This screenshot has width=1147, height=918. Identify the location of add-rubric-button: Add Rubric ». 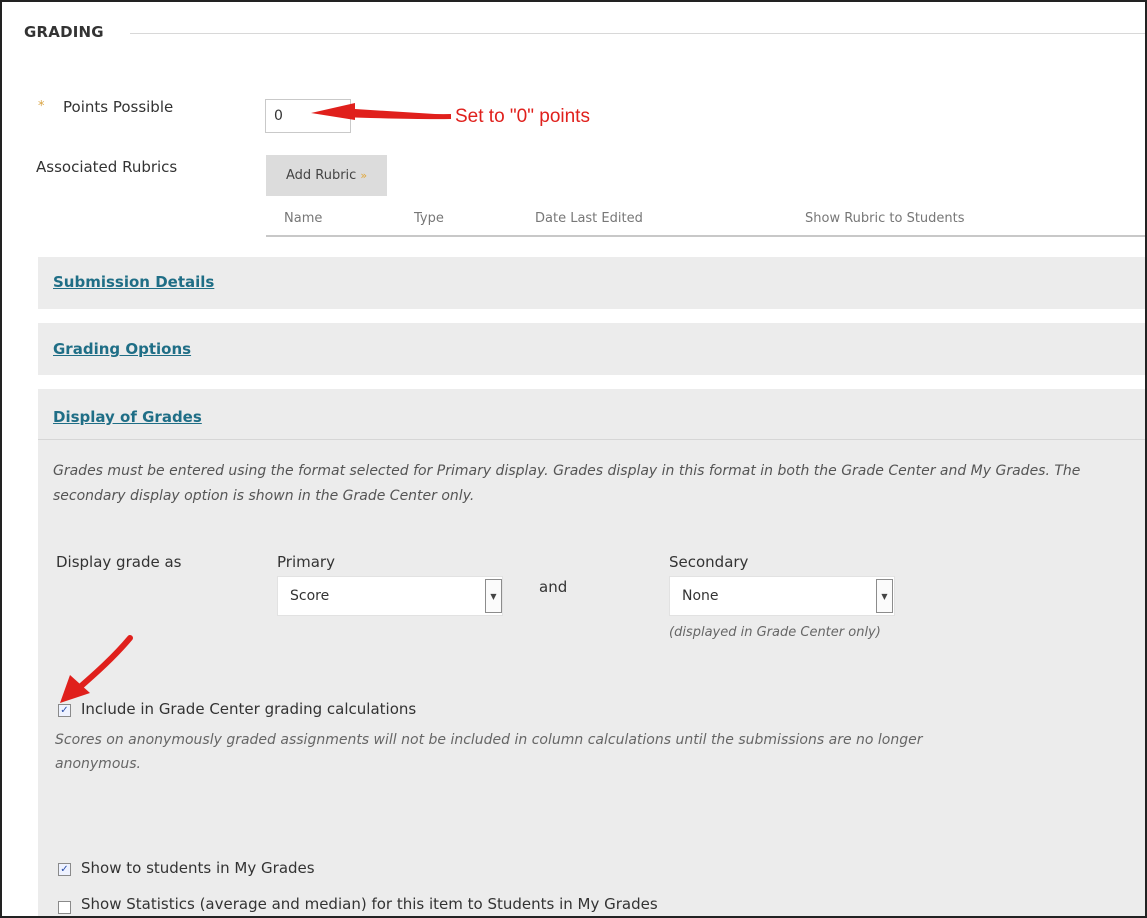
(326, 175).